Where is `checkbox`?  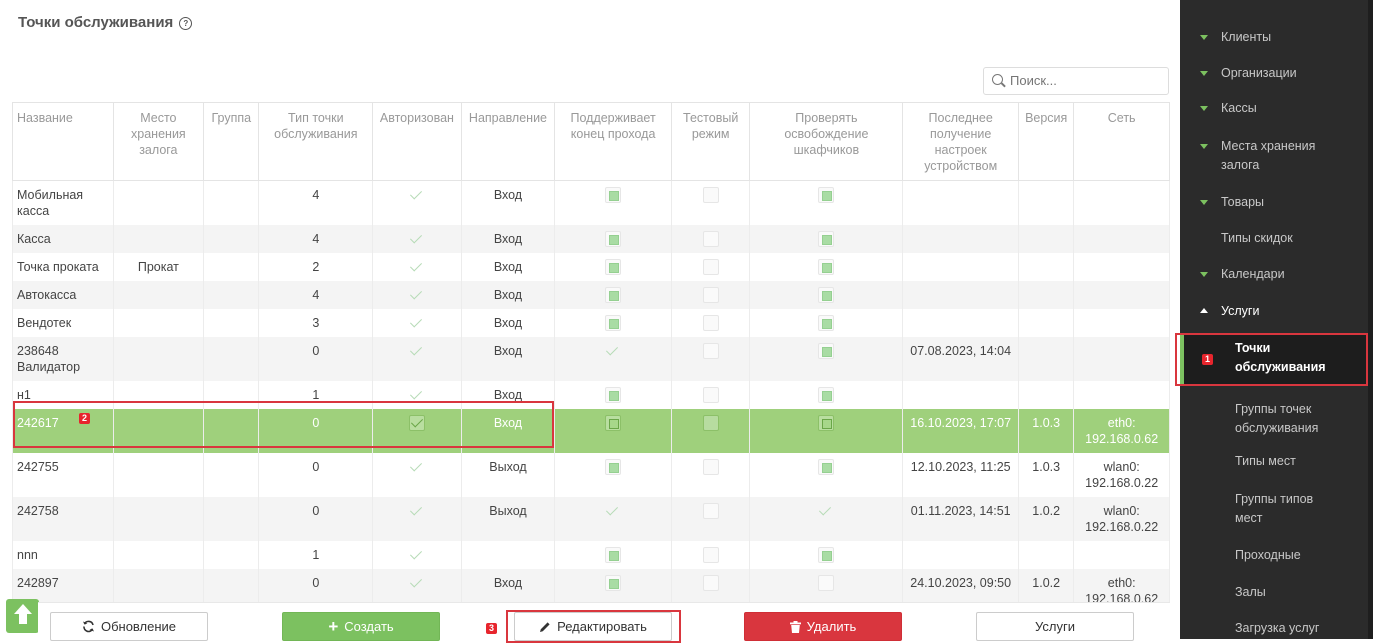 checkbox is located at coordinates (710, 423).